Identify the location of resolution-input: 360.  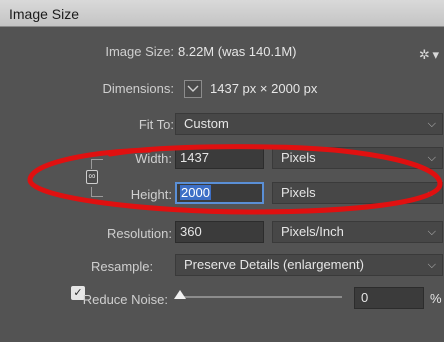
(219, 232).